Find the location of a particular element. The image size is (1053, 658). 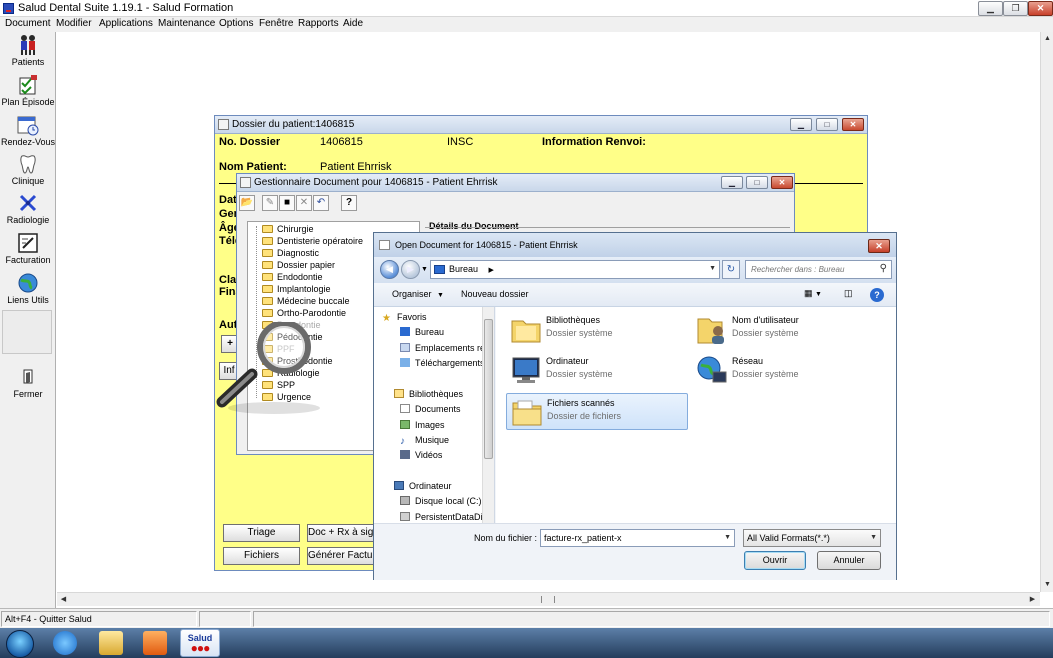

delete-icon: ✕ is located at coordinates (304, 203).